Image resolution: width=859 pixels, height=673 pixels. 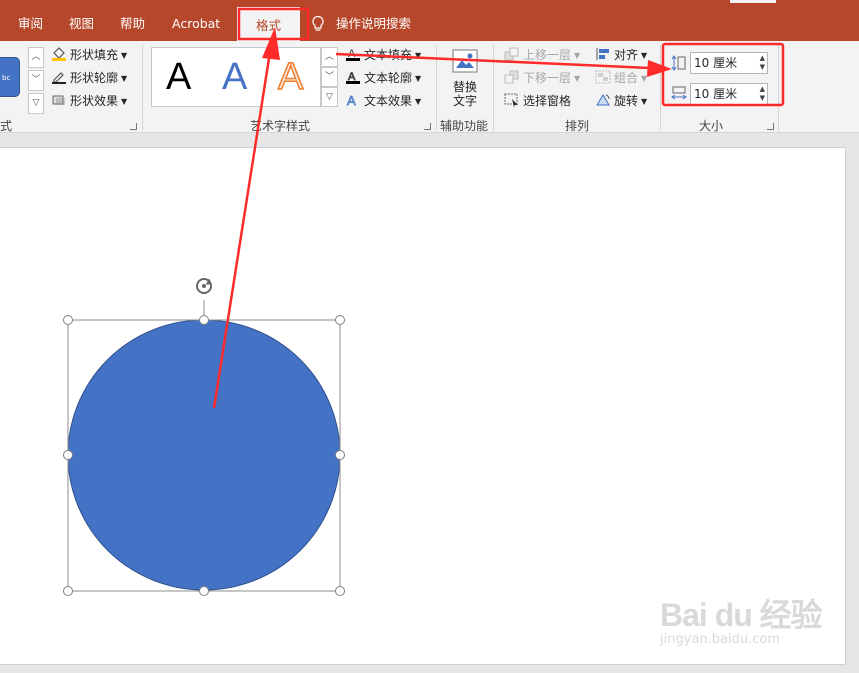 What do you see at coordinates (59, 78) in the screenshot?
I see `pen-icon` at bounding box center [59, 78].